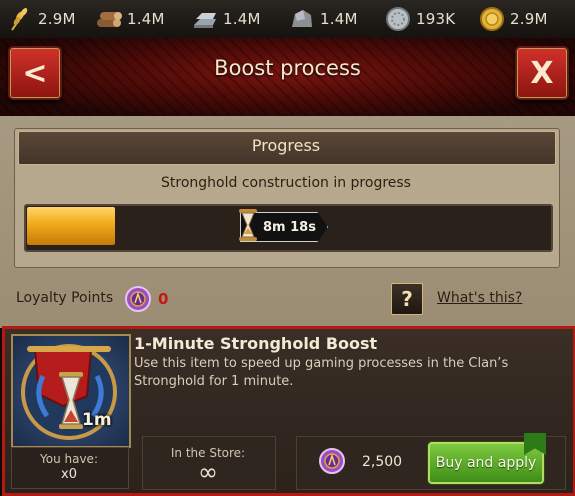  What do you see at coordinates (256, 343) in the screenshot?
I see `item-name: 1-Minute Stronghold Boost` at bounding box center [256, 343].